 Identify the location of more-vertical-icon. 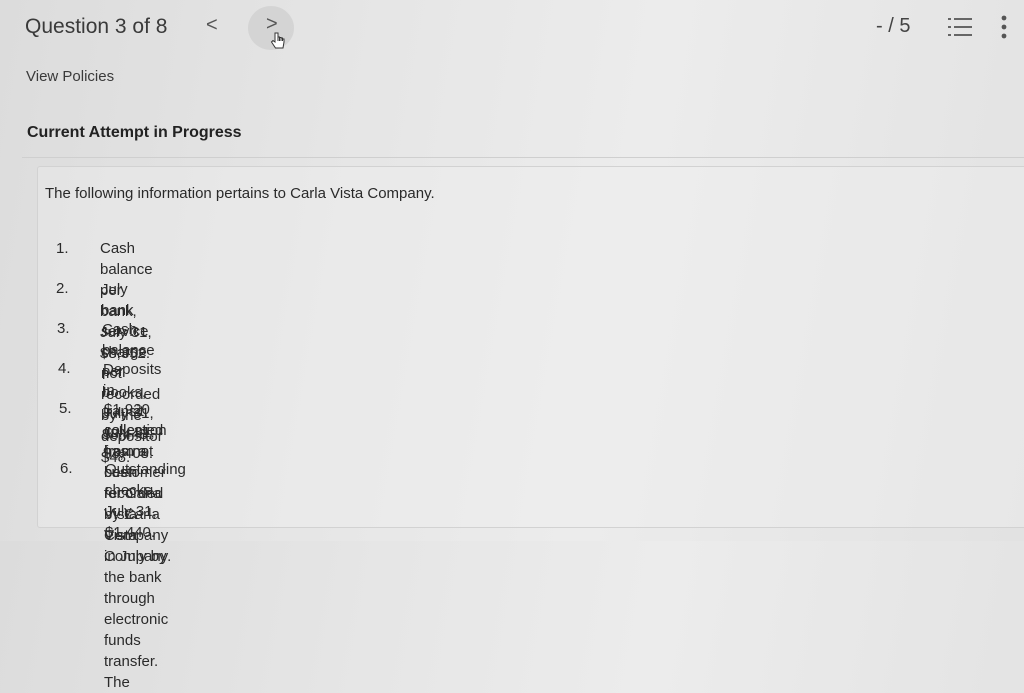
(1004, 27).